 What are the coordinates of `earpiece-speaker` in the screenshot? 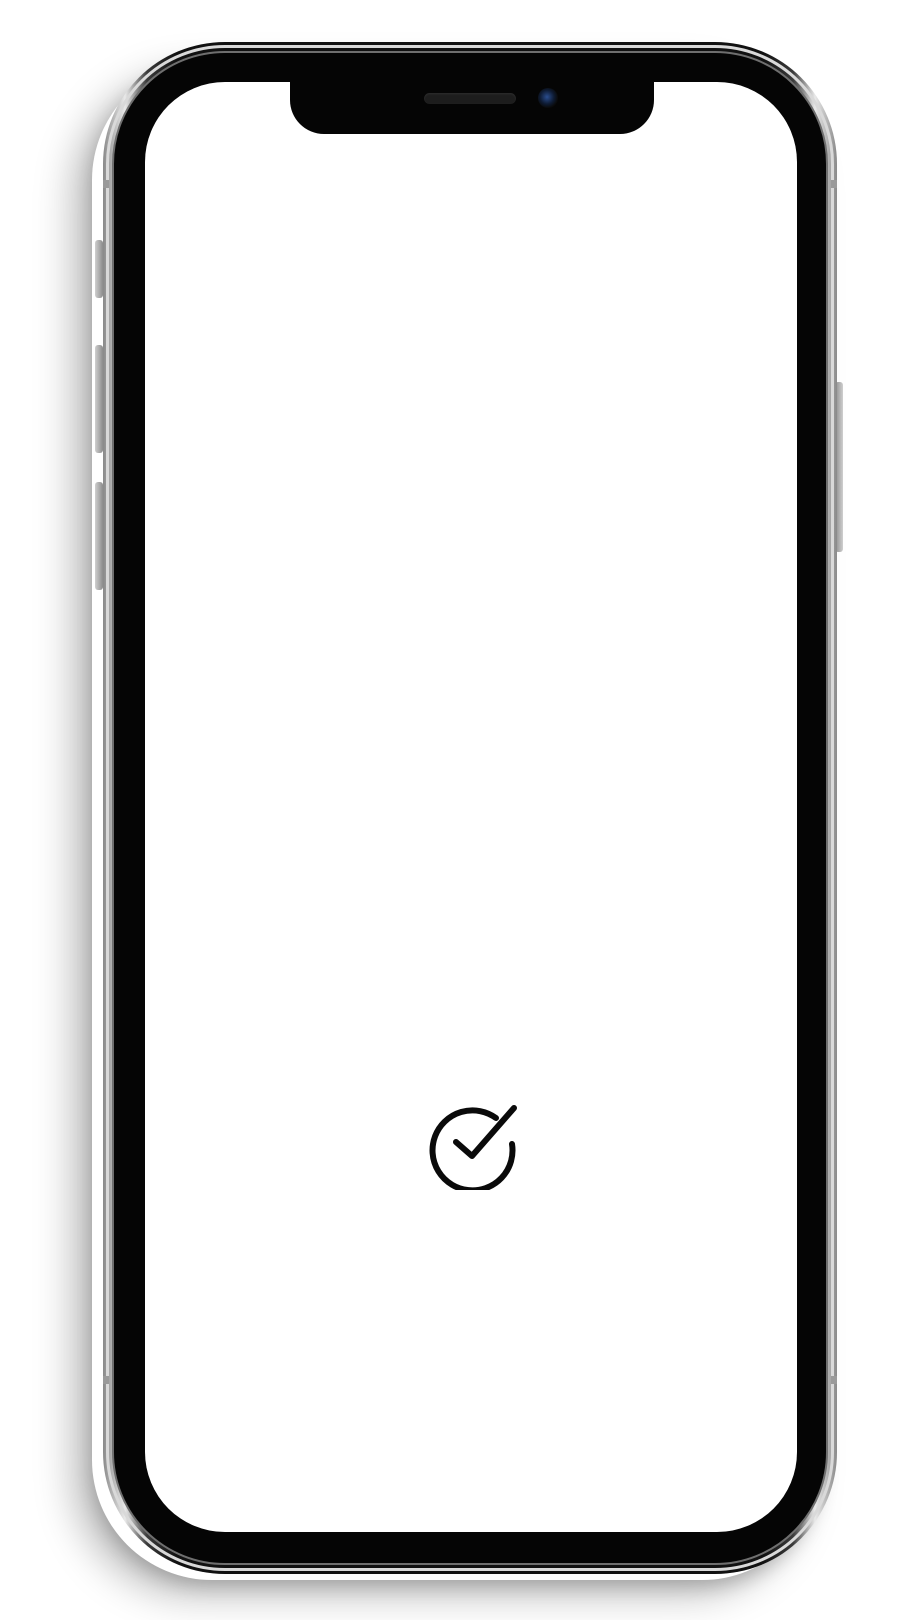 It's located at (470, 98).